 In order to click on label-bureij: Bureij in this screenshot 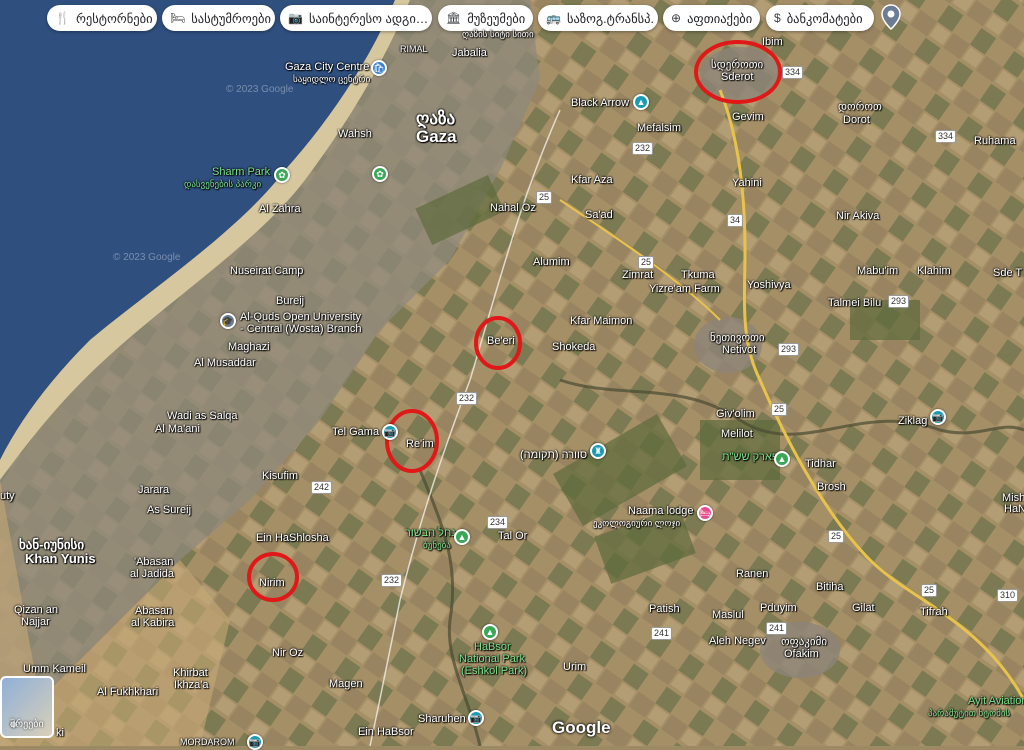, I will do `click(290, 301)`.